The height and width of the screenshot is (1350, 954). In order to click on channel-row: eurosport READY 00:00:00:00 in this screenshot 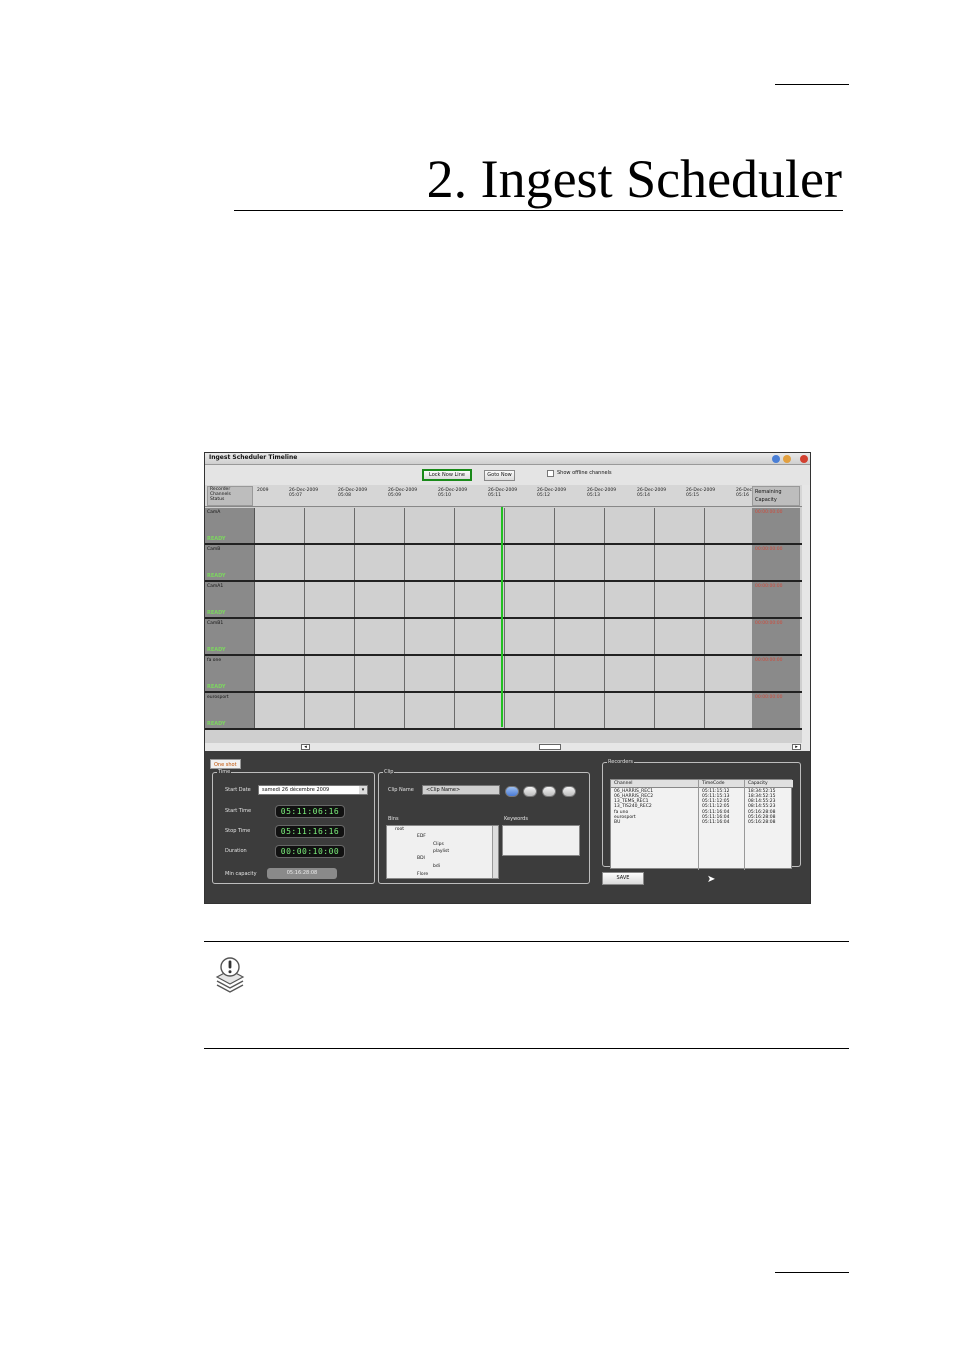, I will do `click(503, 711)`.